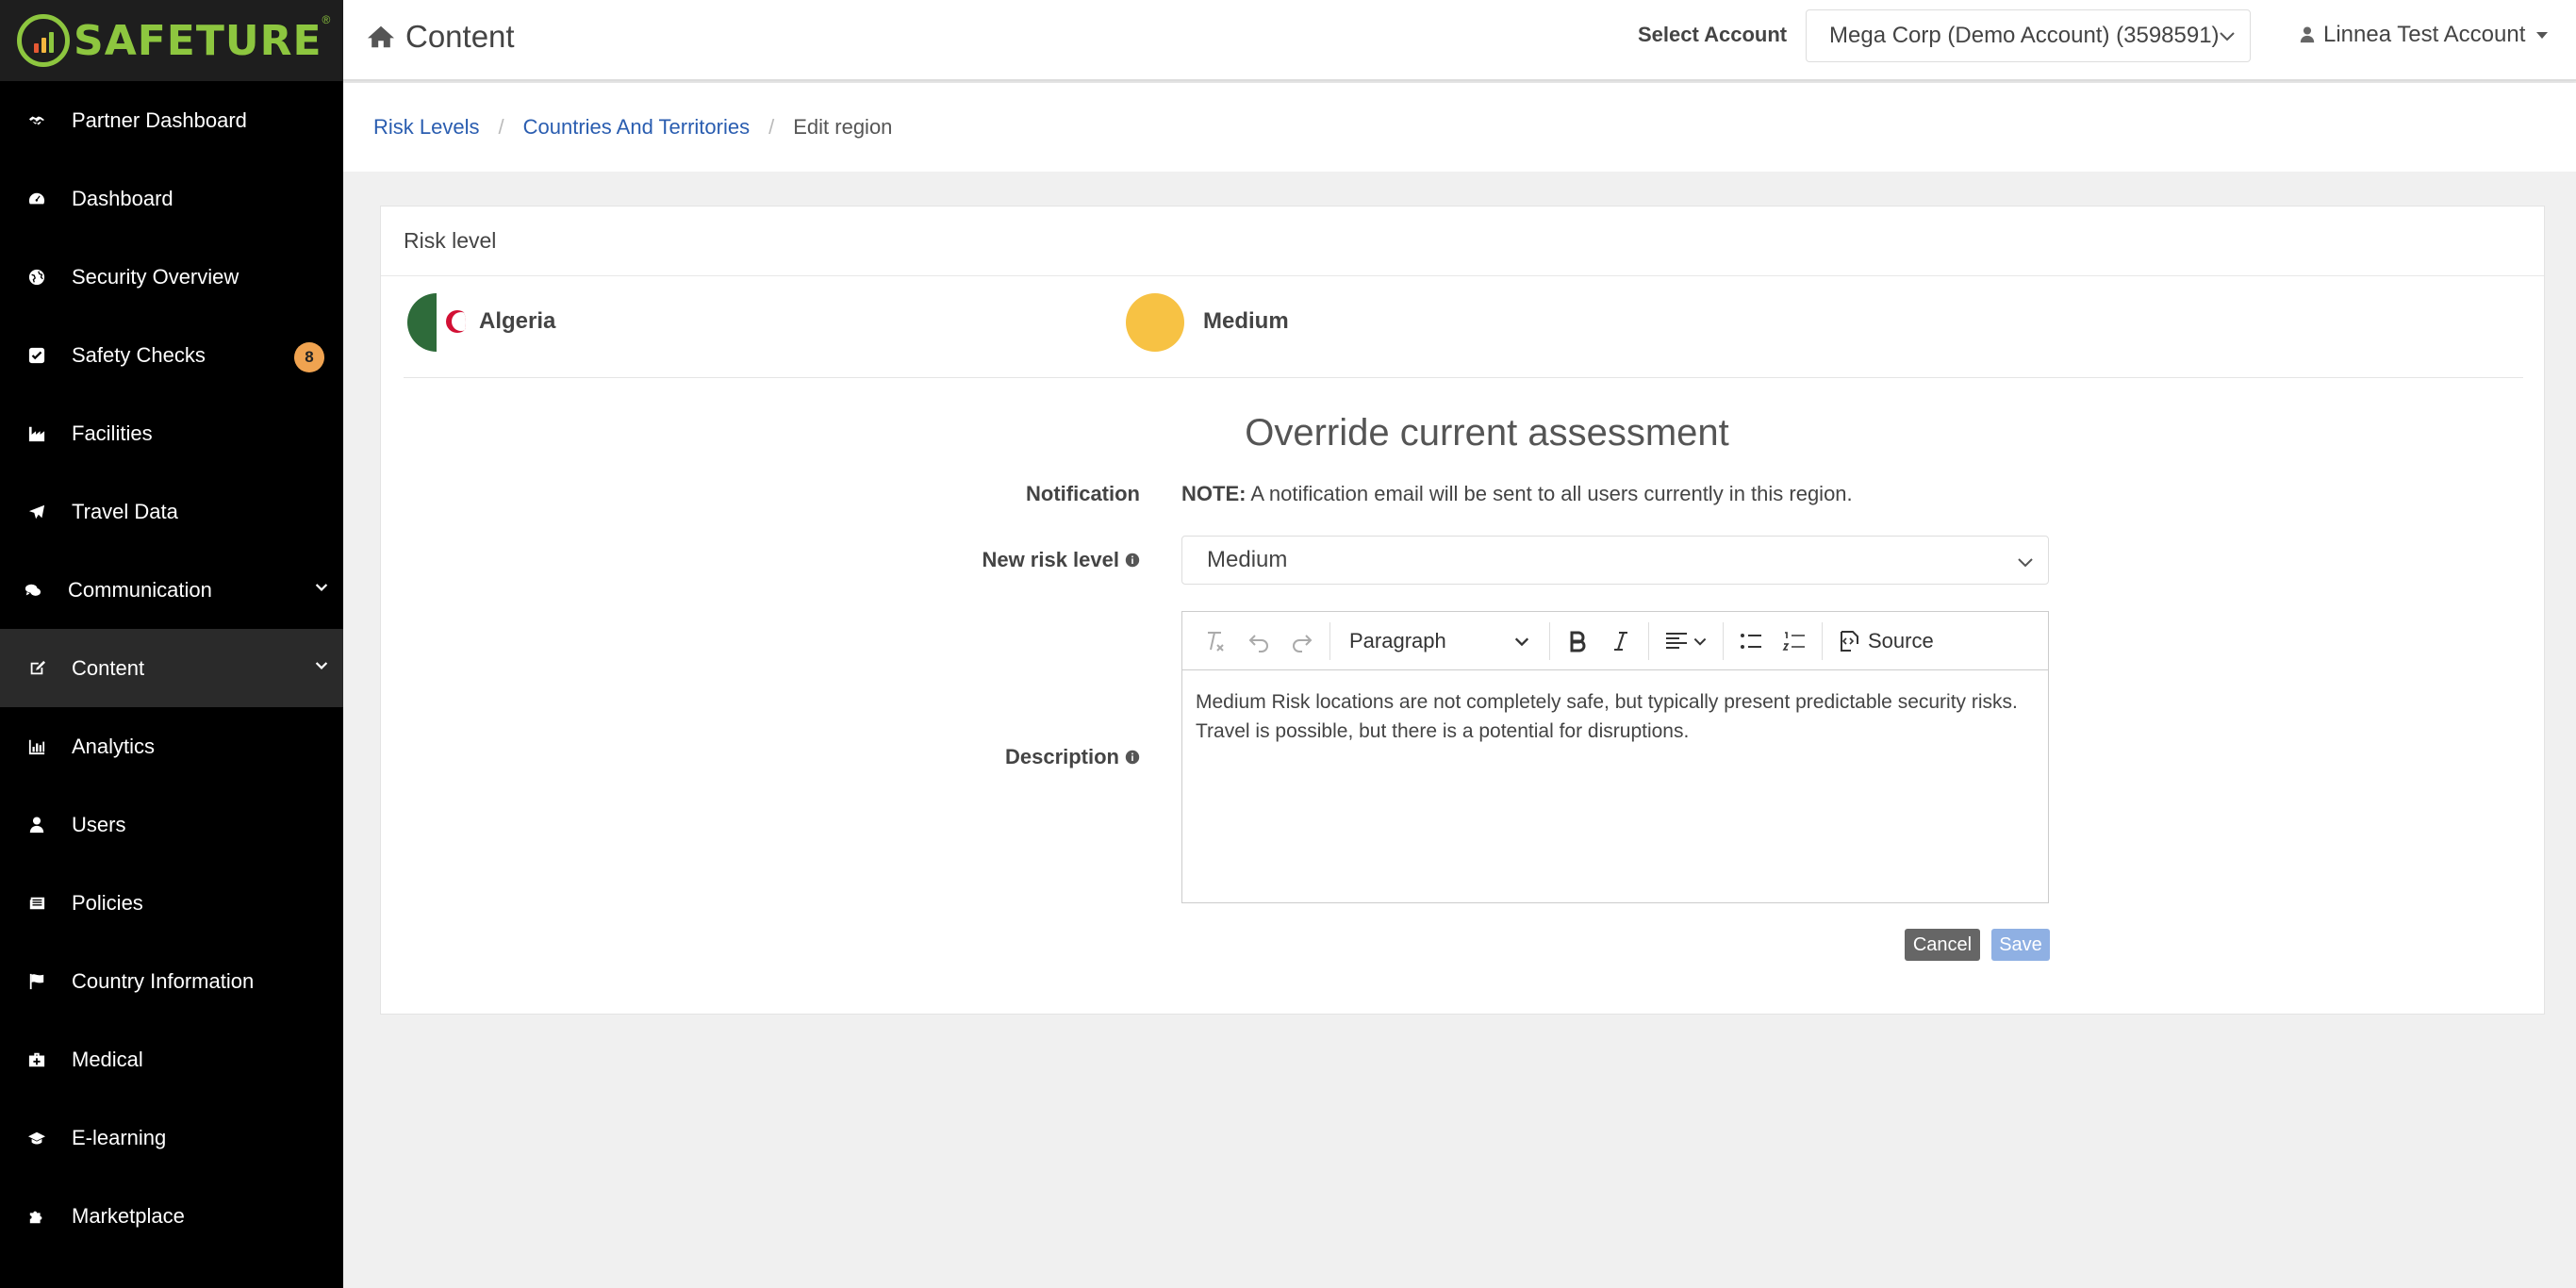  What do you see at coordinates (326, 19) in the screenshot?
I see `logo-registered-mark: ®` at bounding box center [326, 19].